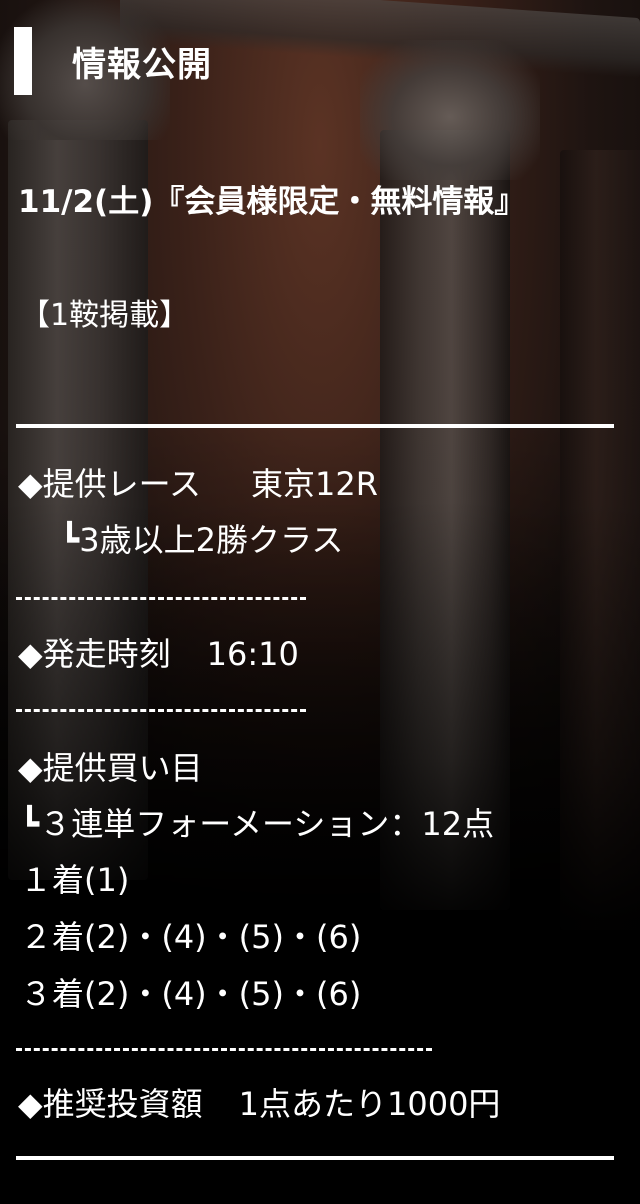  I want to click on bet-label: ◆提供買い目, so click(110, 768).